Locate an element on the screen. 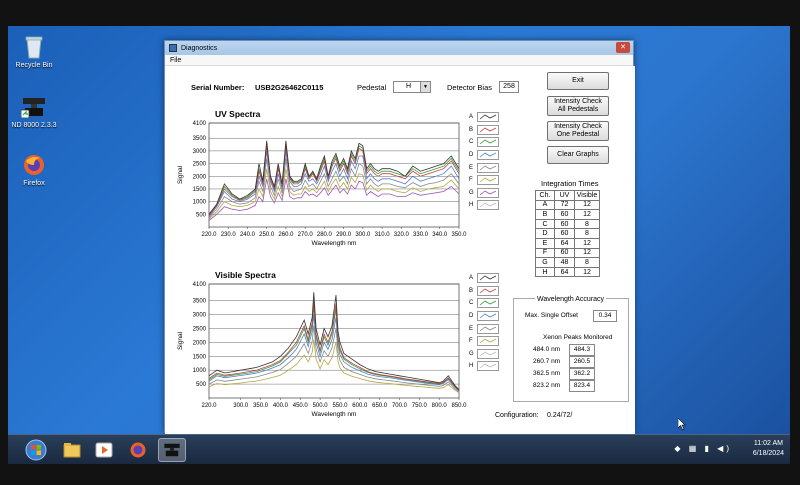  intensity-check-all-label-2: All Pedestals is located at coordinates (578, 109).